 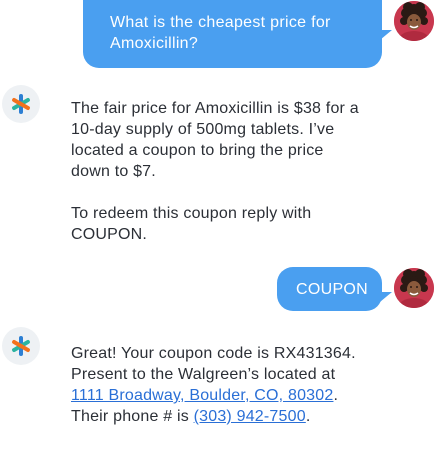 I want to click on message-text: ., so click(x=308, y=416).